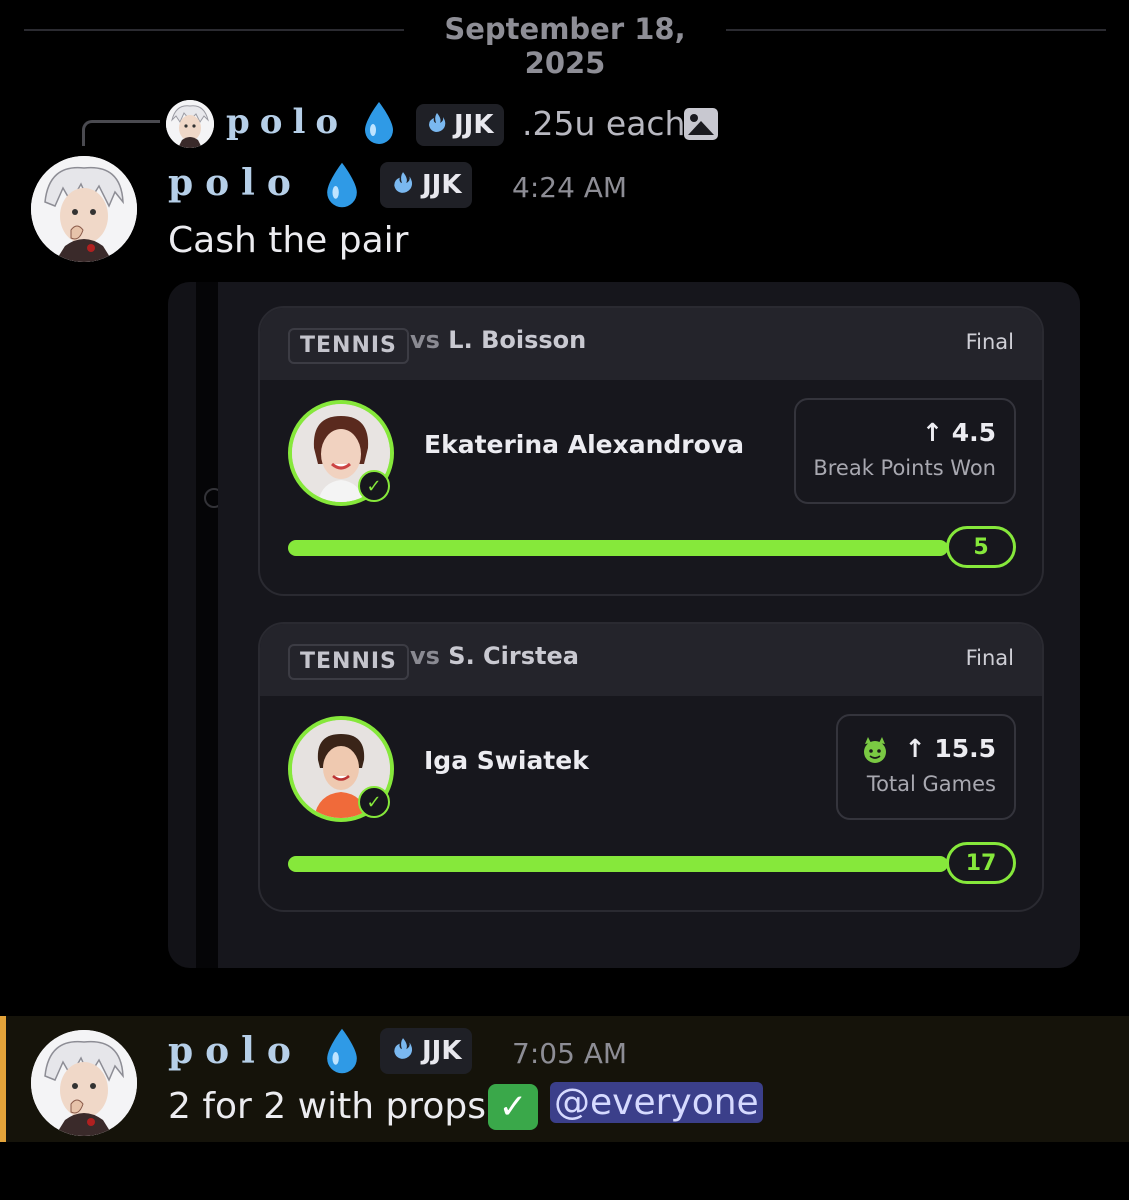 The image size is (1129, 1200). What do you see at coordinates (506, 760) in the screenshot?
I see `player-name: Iga Swiatek` at bounding box center [506, 760].